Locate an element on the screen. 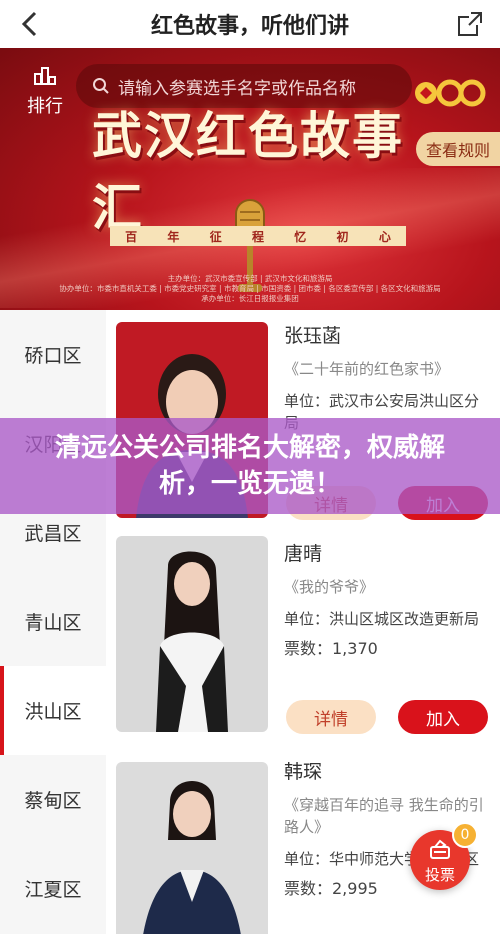 The height and width of the screenshot is (934, 500). search-icon is located at coordinates (101, 86).